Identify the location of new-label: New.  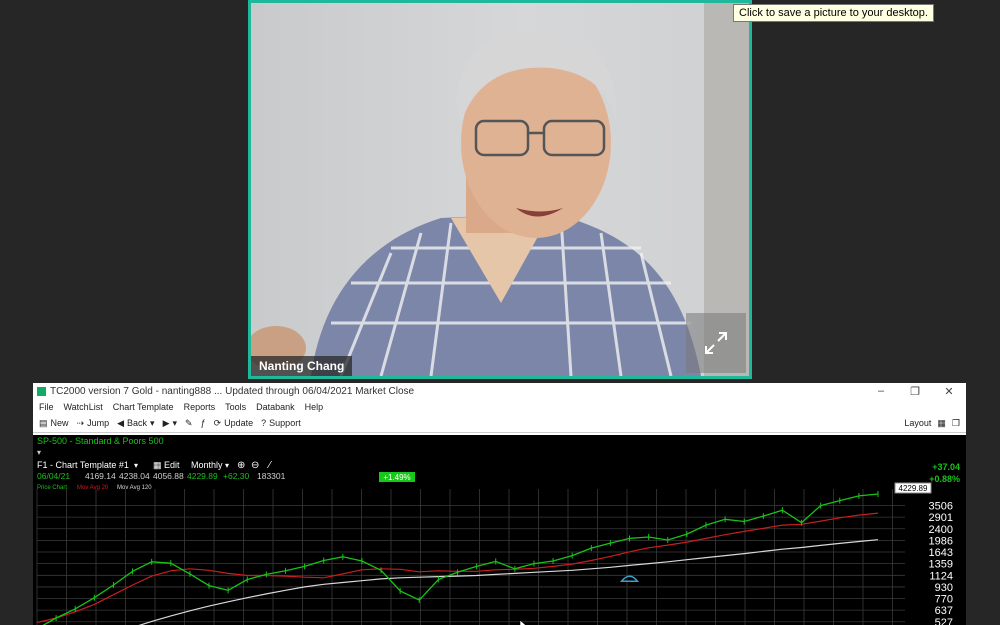
(59, 423).